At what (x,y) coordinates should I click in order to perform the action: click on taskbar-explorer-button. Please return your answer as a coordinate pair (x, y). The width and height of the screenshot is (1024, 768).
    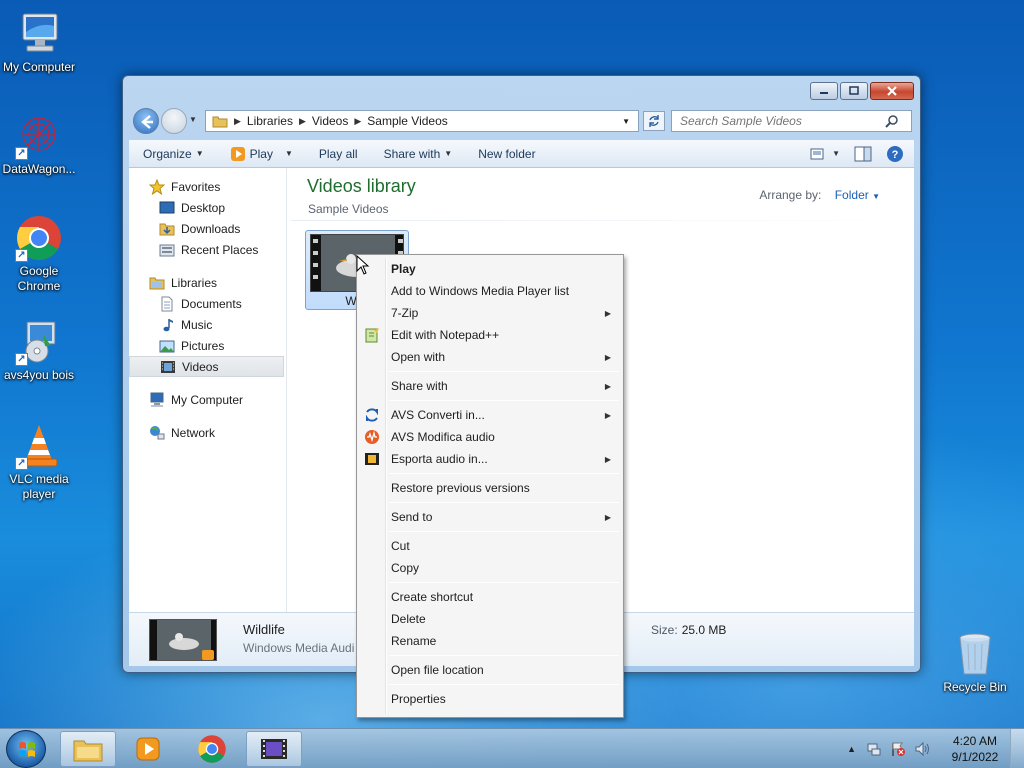
    Looking at the image, I should click on (88, 749).